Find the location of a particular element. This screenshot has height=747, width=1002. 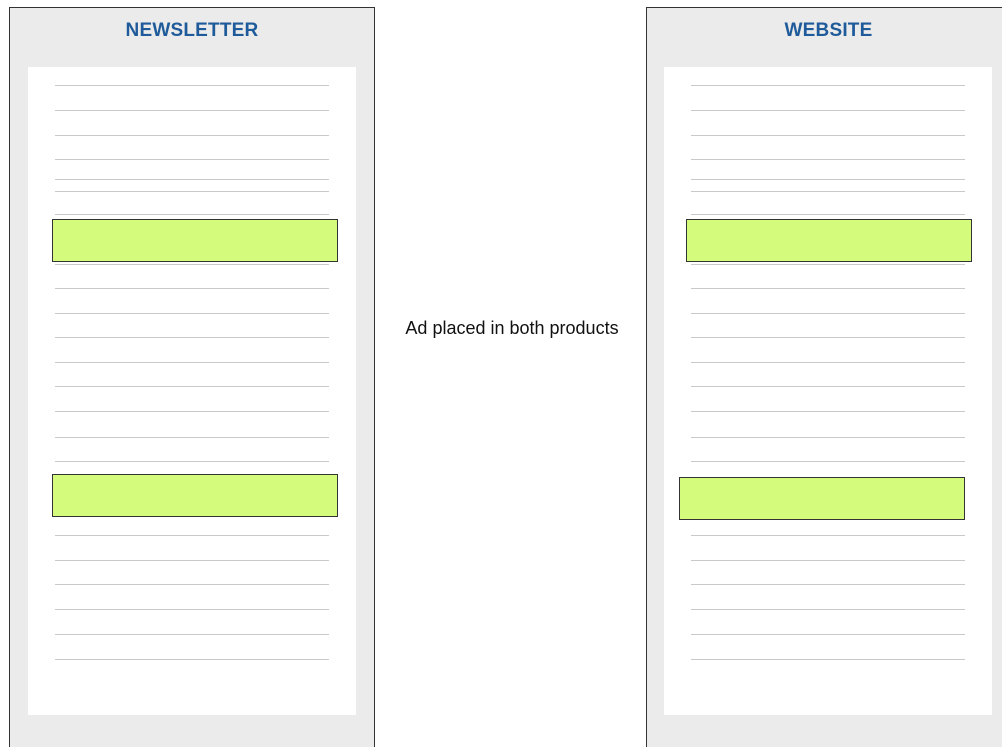

caption: Ad placed in both products is located at coordinates (512, 328).